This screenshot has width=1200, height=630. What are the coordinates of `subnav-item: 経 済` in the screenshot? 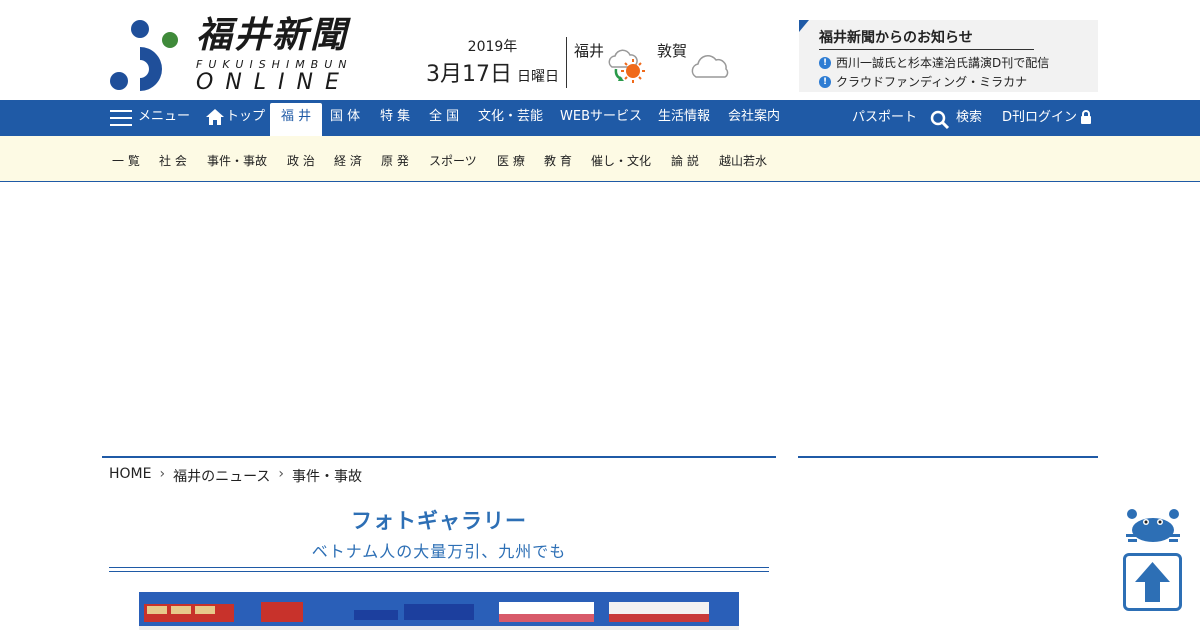 It's located at (348, 160).